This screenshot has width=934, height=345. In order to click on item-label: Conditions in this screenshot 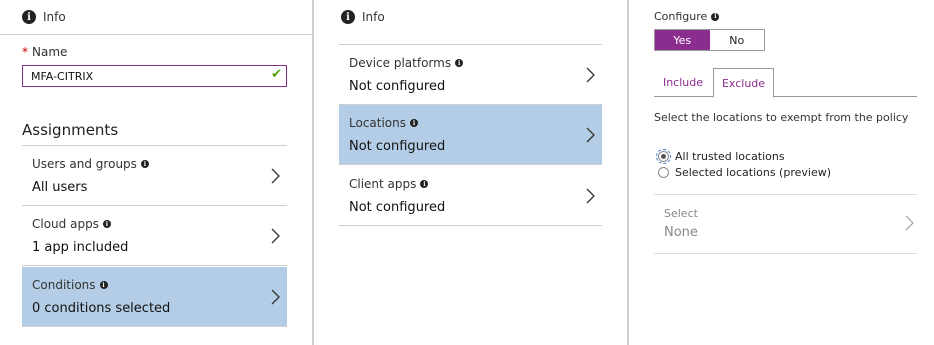, I will do `click(64, 285)`.